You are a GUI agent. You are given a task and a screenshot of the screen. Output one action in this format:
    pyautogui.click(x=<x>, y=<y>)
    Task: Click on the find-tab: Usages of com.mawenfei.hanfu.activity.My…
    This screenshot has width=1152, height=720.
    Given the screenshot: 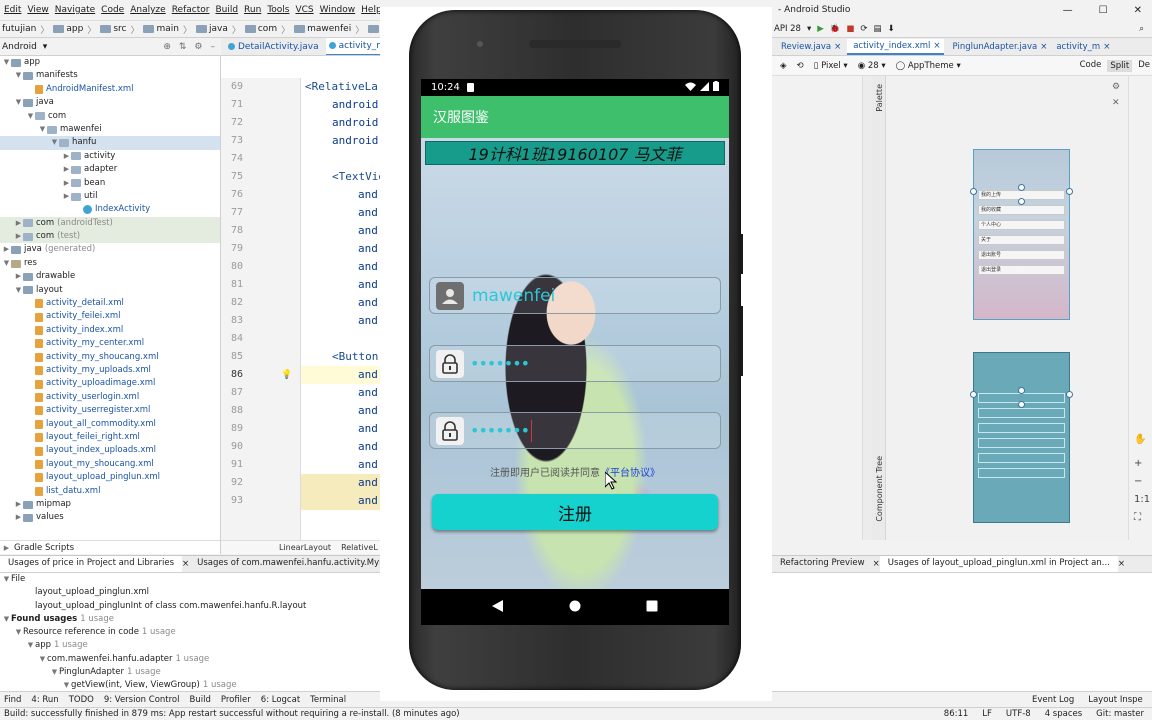 What is the action you would take?
    pyautogui.click(x=284, y=564)
    